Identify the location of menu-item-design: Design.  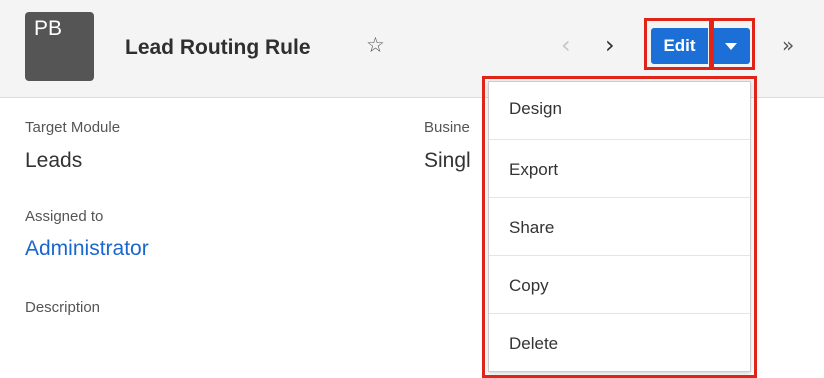
(619, 111).